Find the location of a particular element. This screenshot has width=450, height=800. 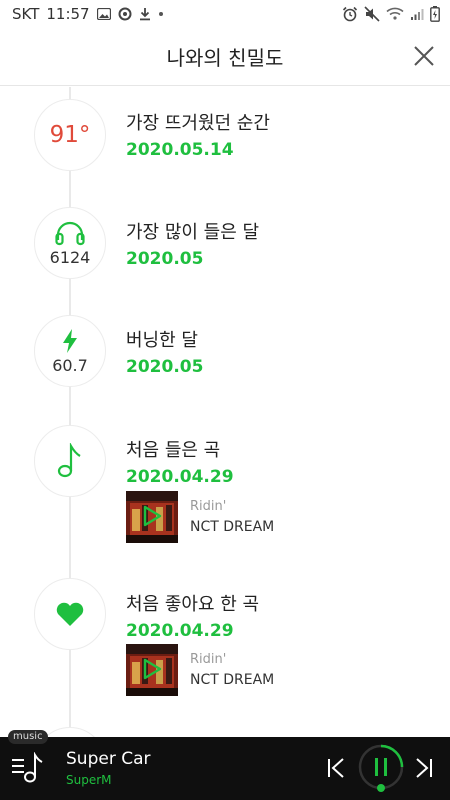

next-icon is located at coordinates (424, 768).